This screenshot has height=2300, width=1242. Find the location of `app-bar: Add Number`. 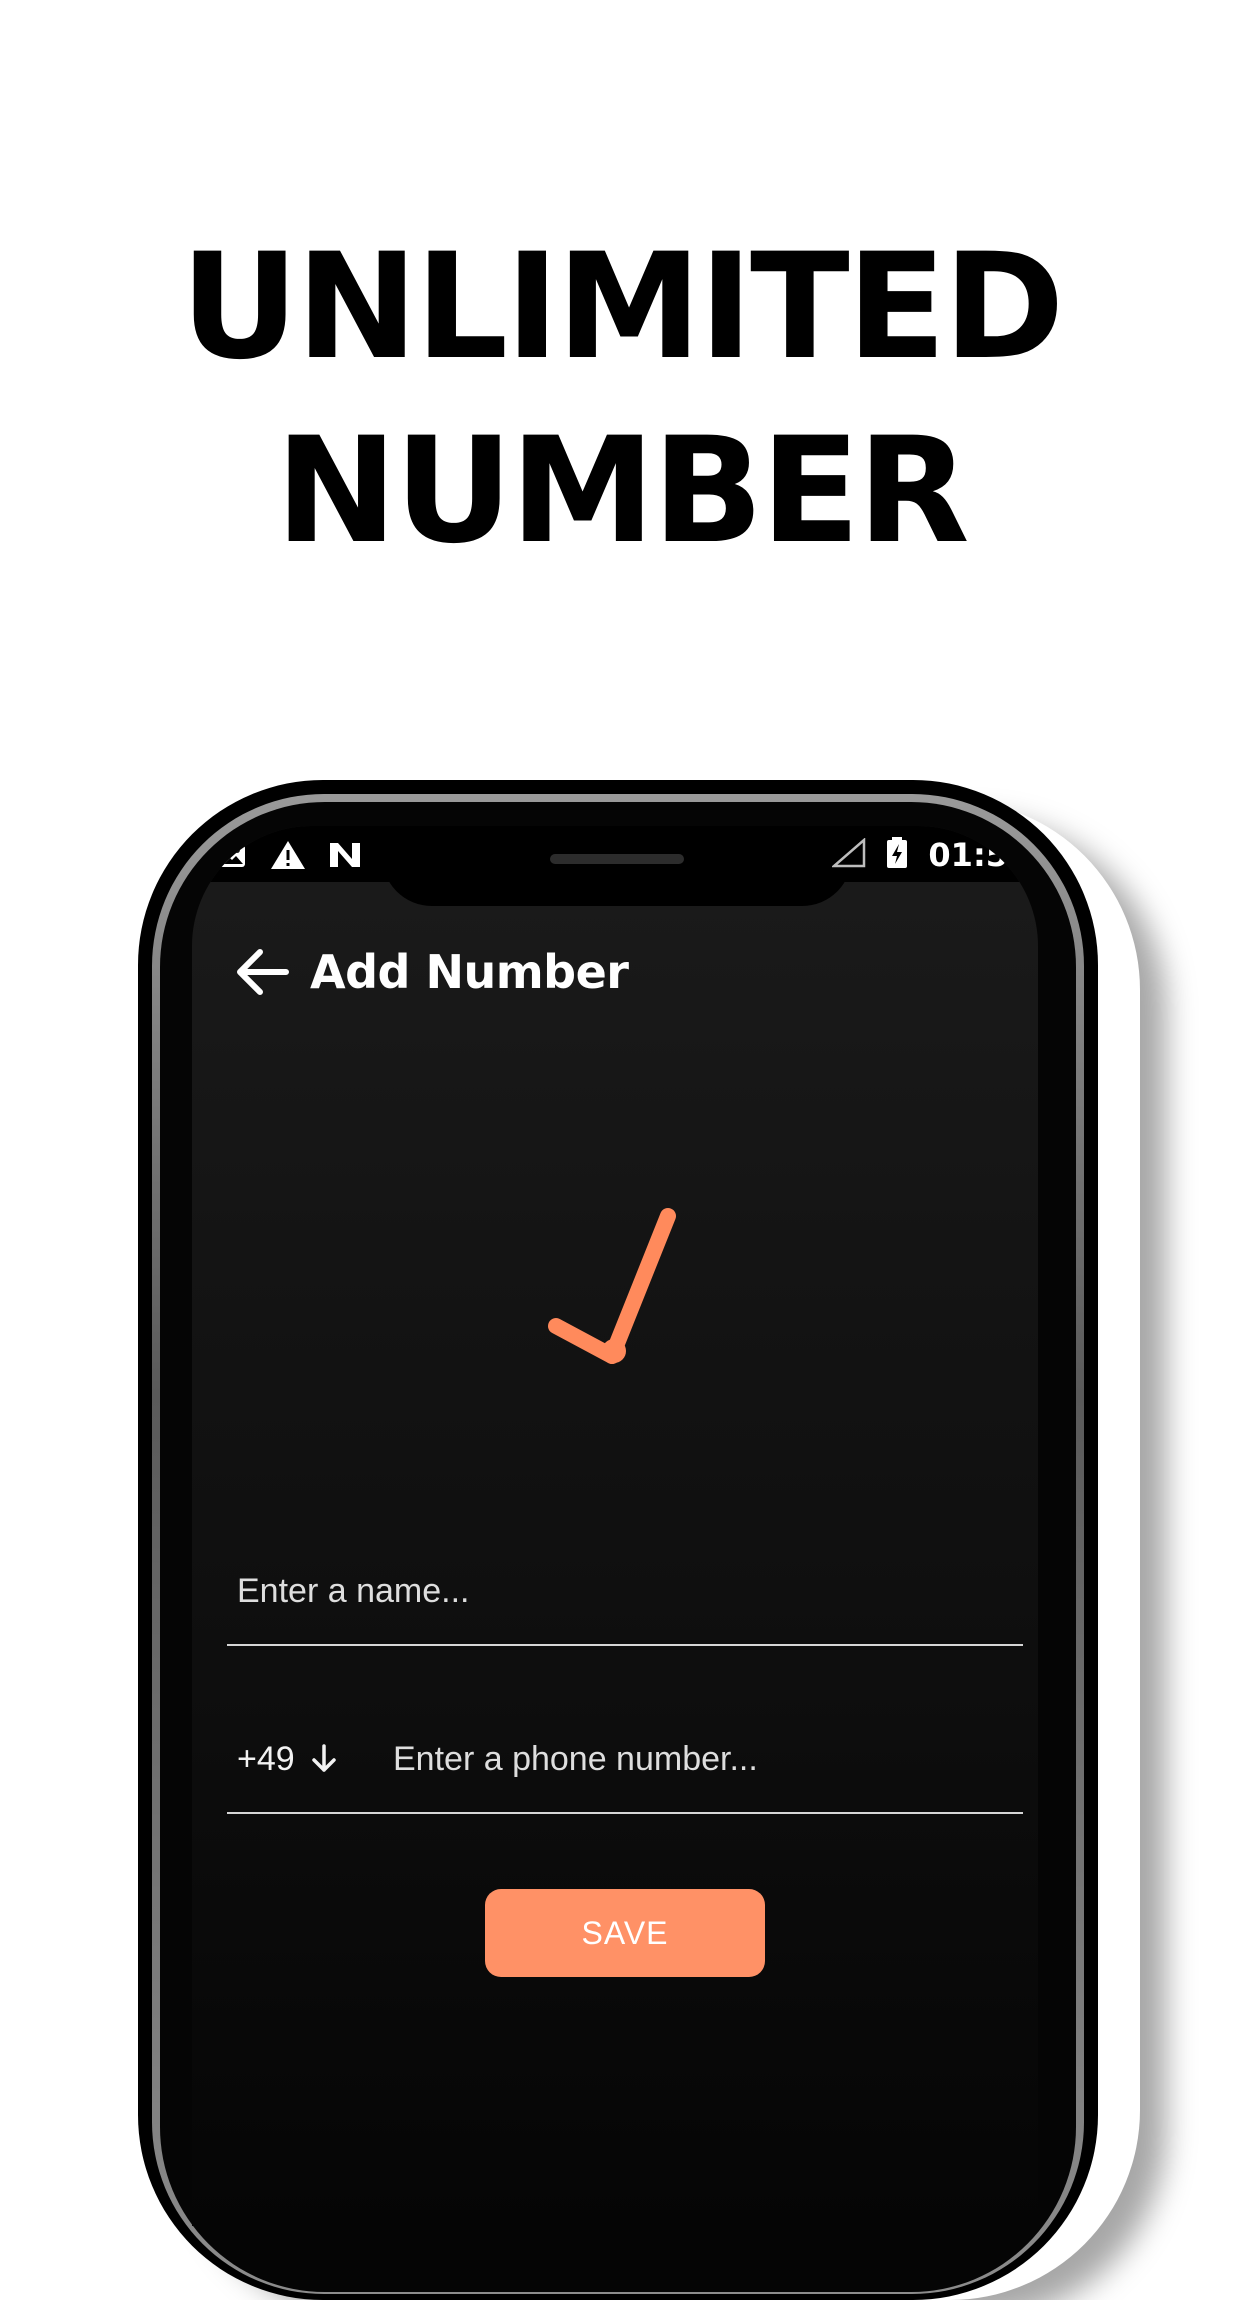

app-bar: Add Number is located at coordinates (430, 972).